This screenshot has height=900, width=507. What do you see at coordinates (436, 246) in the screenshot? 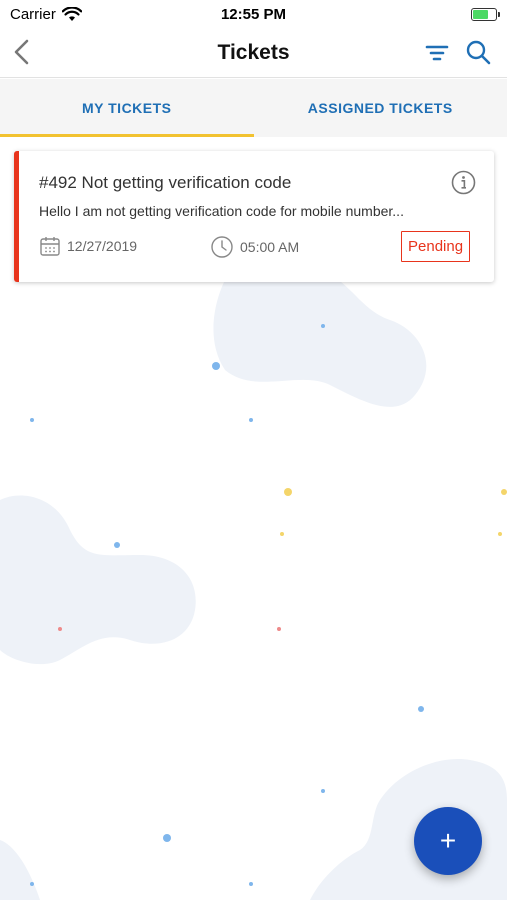
I see `status-badge: Pending` at bounding box center [436, 246].